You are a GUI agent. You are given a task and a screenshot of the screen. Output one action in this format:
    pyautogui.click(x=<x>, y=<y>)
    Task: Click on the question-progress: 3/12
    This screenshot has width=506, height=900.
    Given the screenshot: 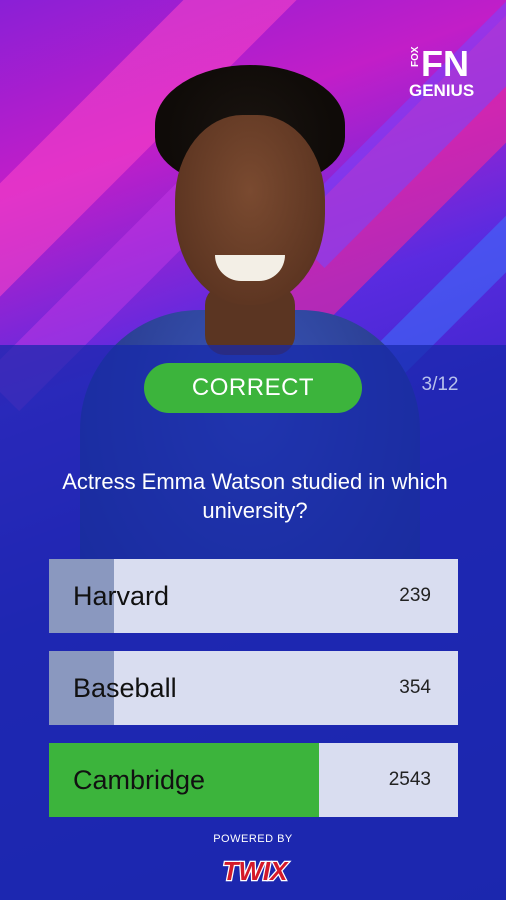 What is the action you would take?
    pyautogui.click(x=440, y=384)
    